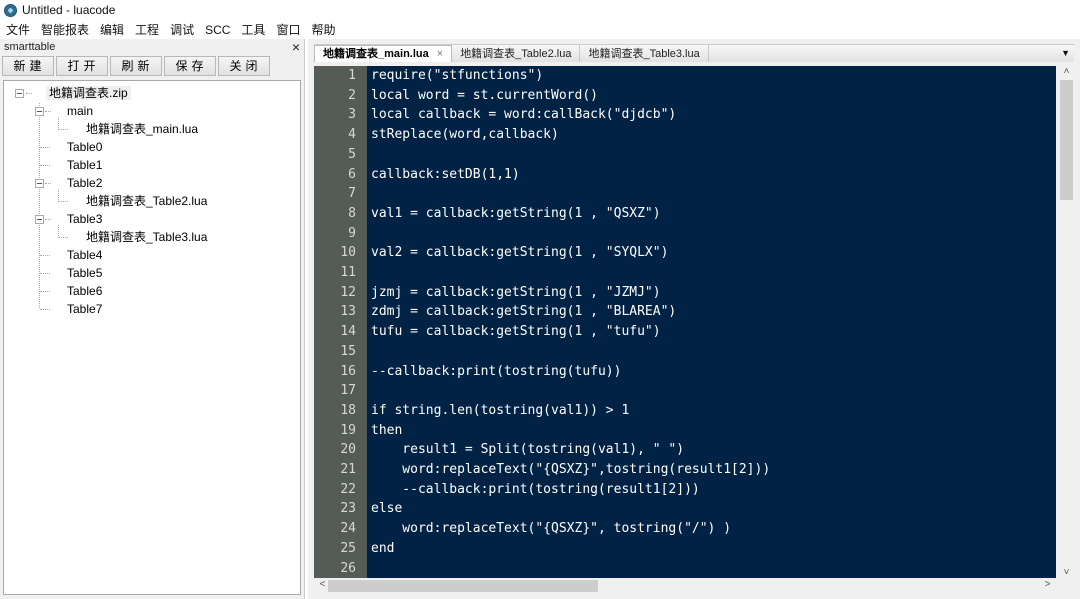  What do you see at coordinates (348, 529) in the screenshot?
I see `line-number: 24` at bounding box center [348, 529].